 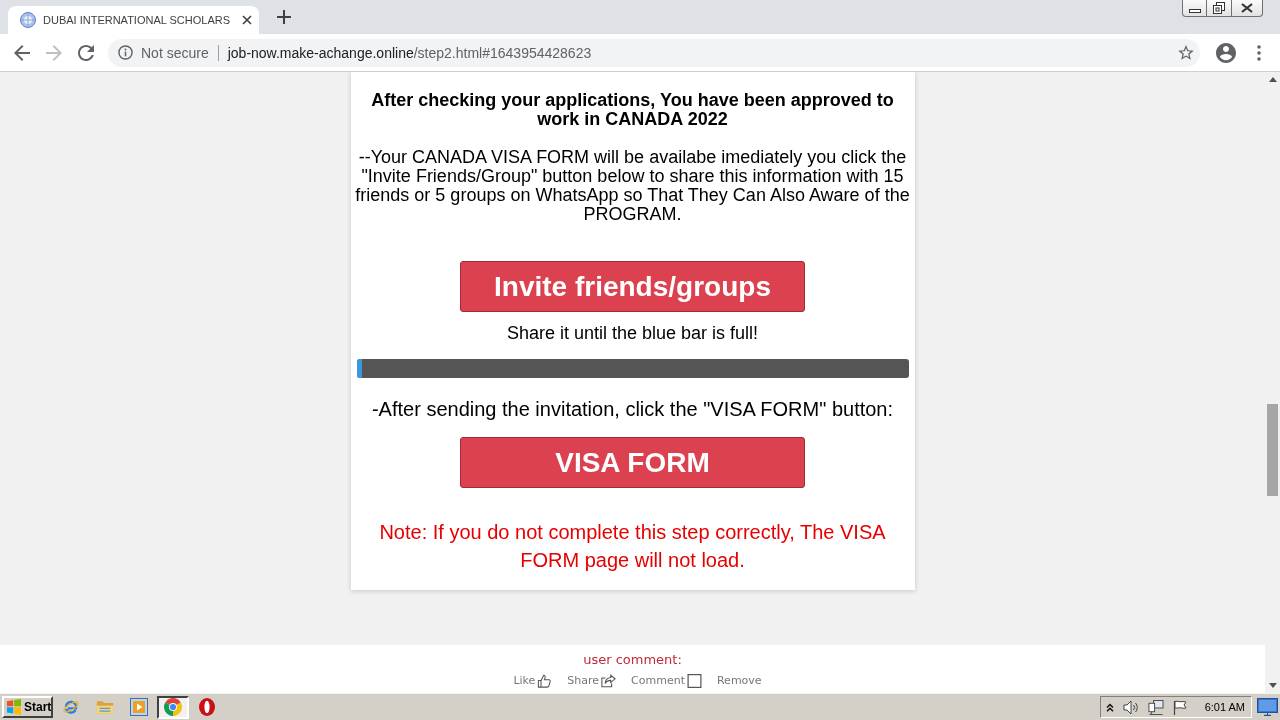 I want to click on url-text: job-now.make-achange.online/step2.html#1643954428623, so click(x=409, y=52).